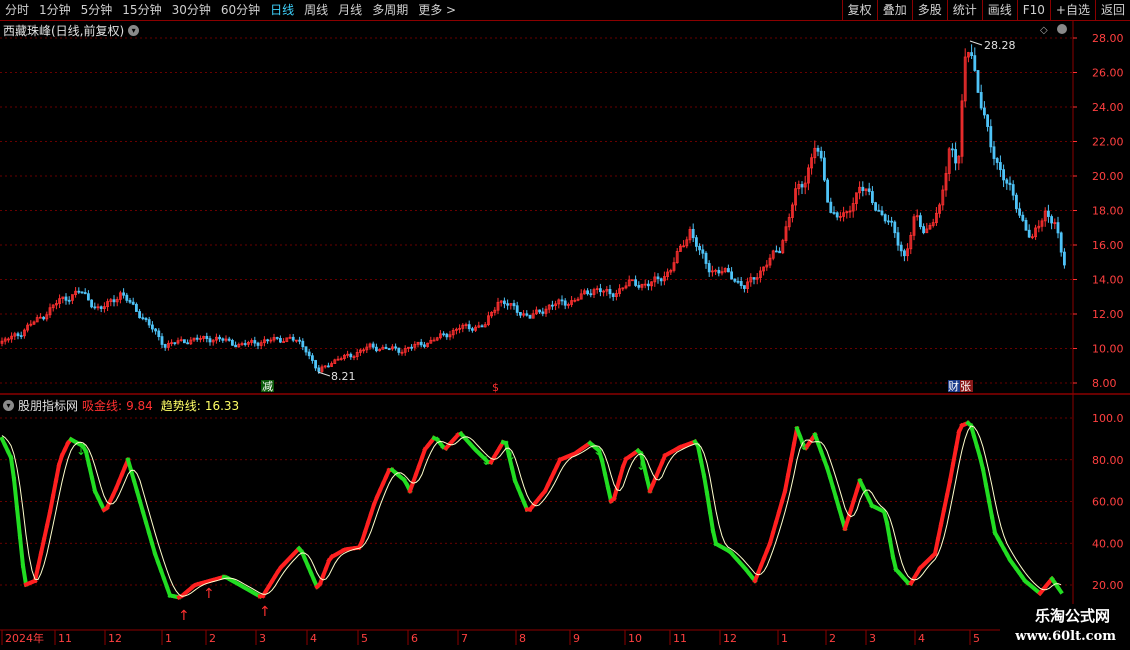 This screenshot has width=1130, height=650. What do you see at coordinates (1108, 418) in the screenshot?
I see `indicator-tick-label: 100.0` at bounding box center [1108, 418].